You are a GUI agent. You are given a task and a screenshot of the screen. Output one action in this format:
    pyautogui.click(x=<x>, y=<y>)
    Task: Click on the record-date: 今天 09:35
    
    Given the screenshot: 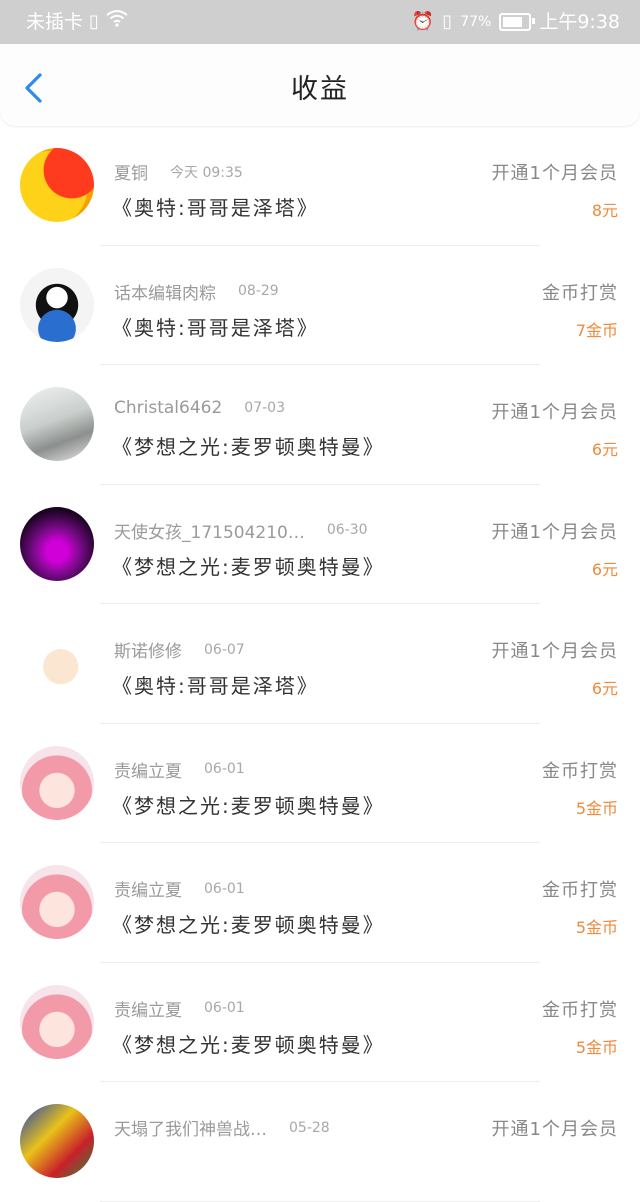 What is the action you would take?
    pyautogui.click(x=206, y=172)
    